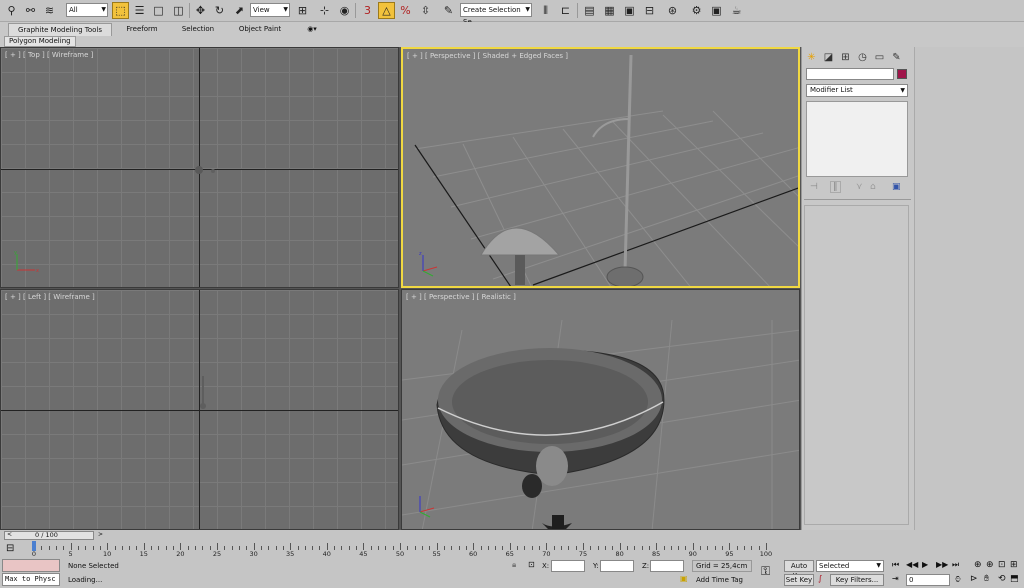 The width and height of the screenshot is (1024, 588). Describe the element at coordinates (835, 187) in the screenshot. I see `show-end-result-icon: ‖` at that location.